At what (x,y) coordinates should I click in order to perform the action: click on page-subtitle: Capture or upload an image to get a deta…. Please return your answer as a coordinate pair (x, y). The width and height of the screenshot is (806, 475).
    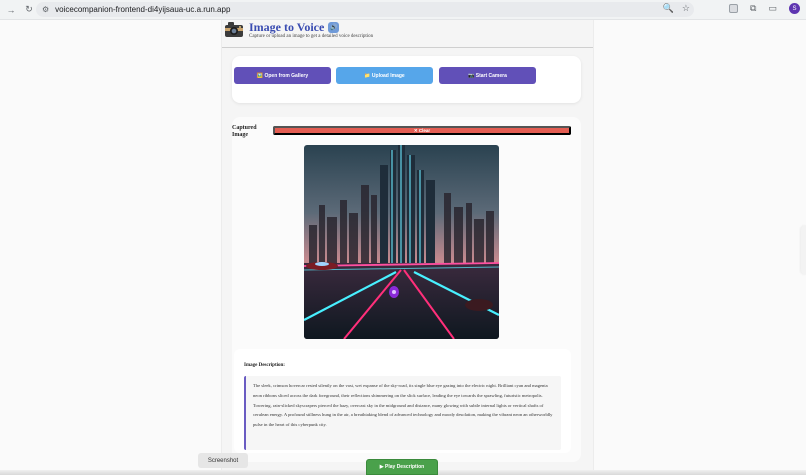
    Looking at the image, I should click on (311, 36).